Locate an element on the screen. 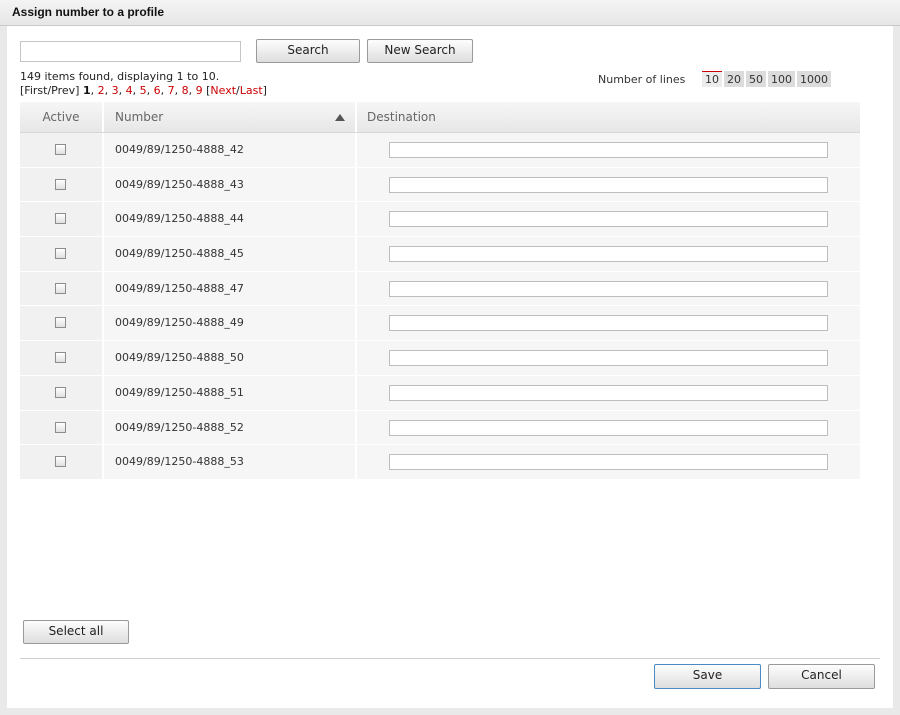 This screenshot has width=900, height=715. pager-current-page: 1 is located at coordinates (86, 90).